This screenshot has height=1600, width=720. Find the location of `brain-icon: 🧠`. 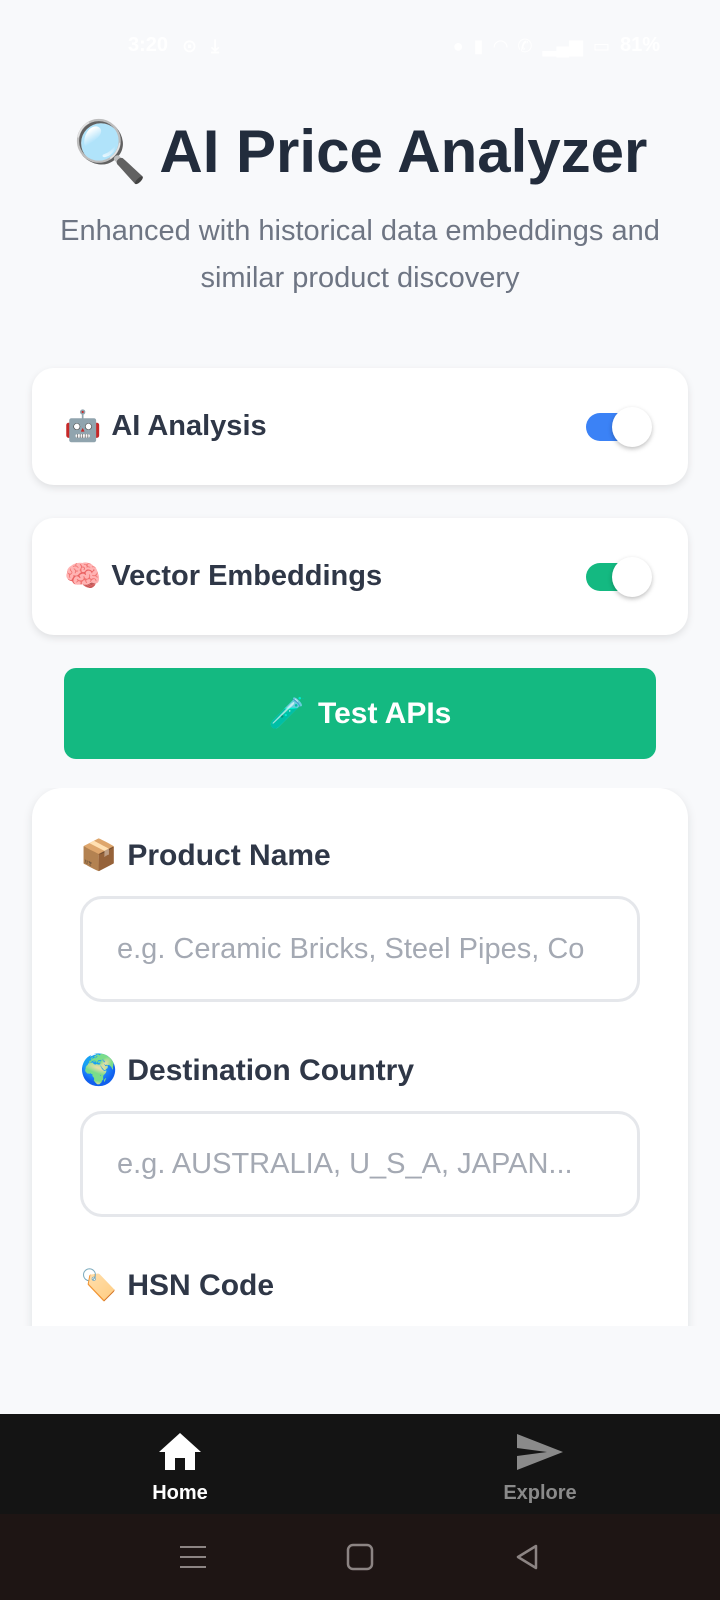

brain-icon: 🧠 is located at coordinates (83, 576).